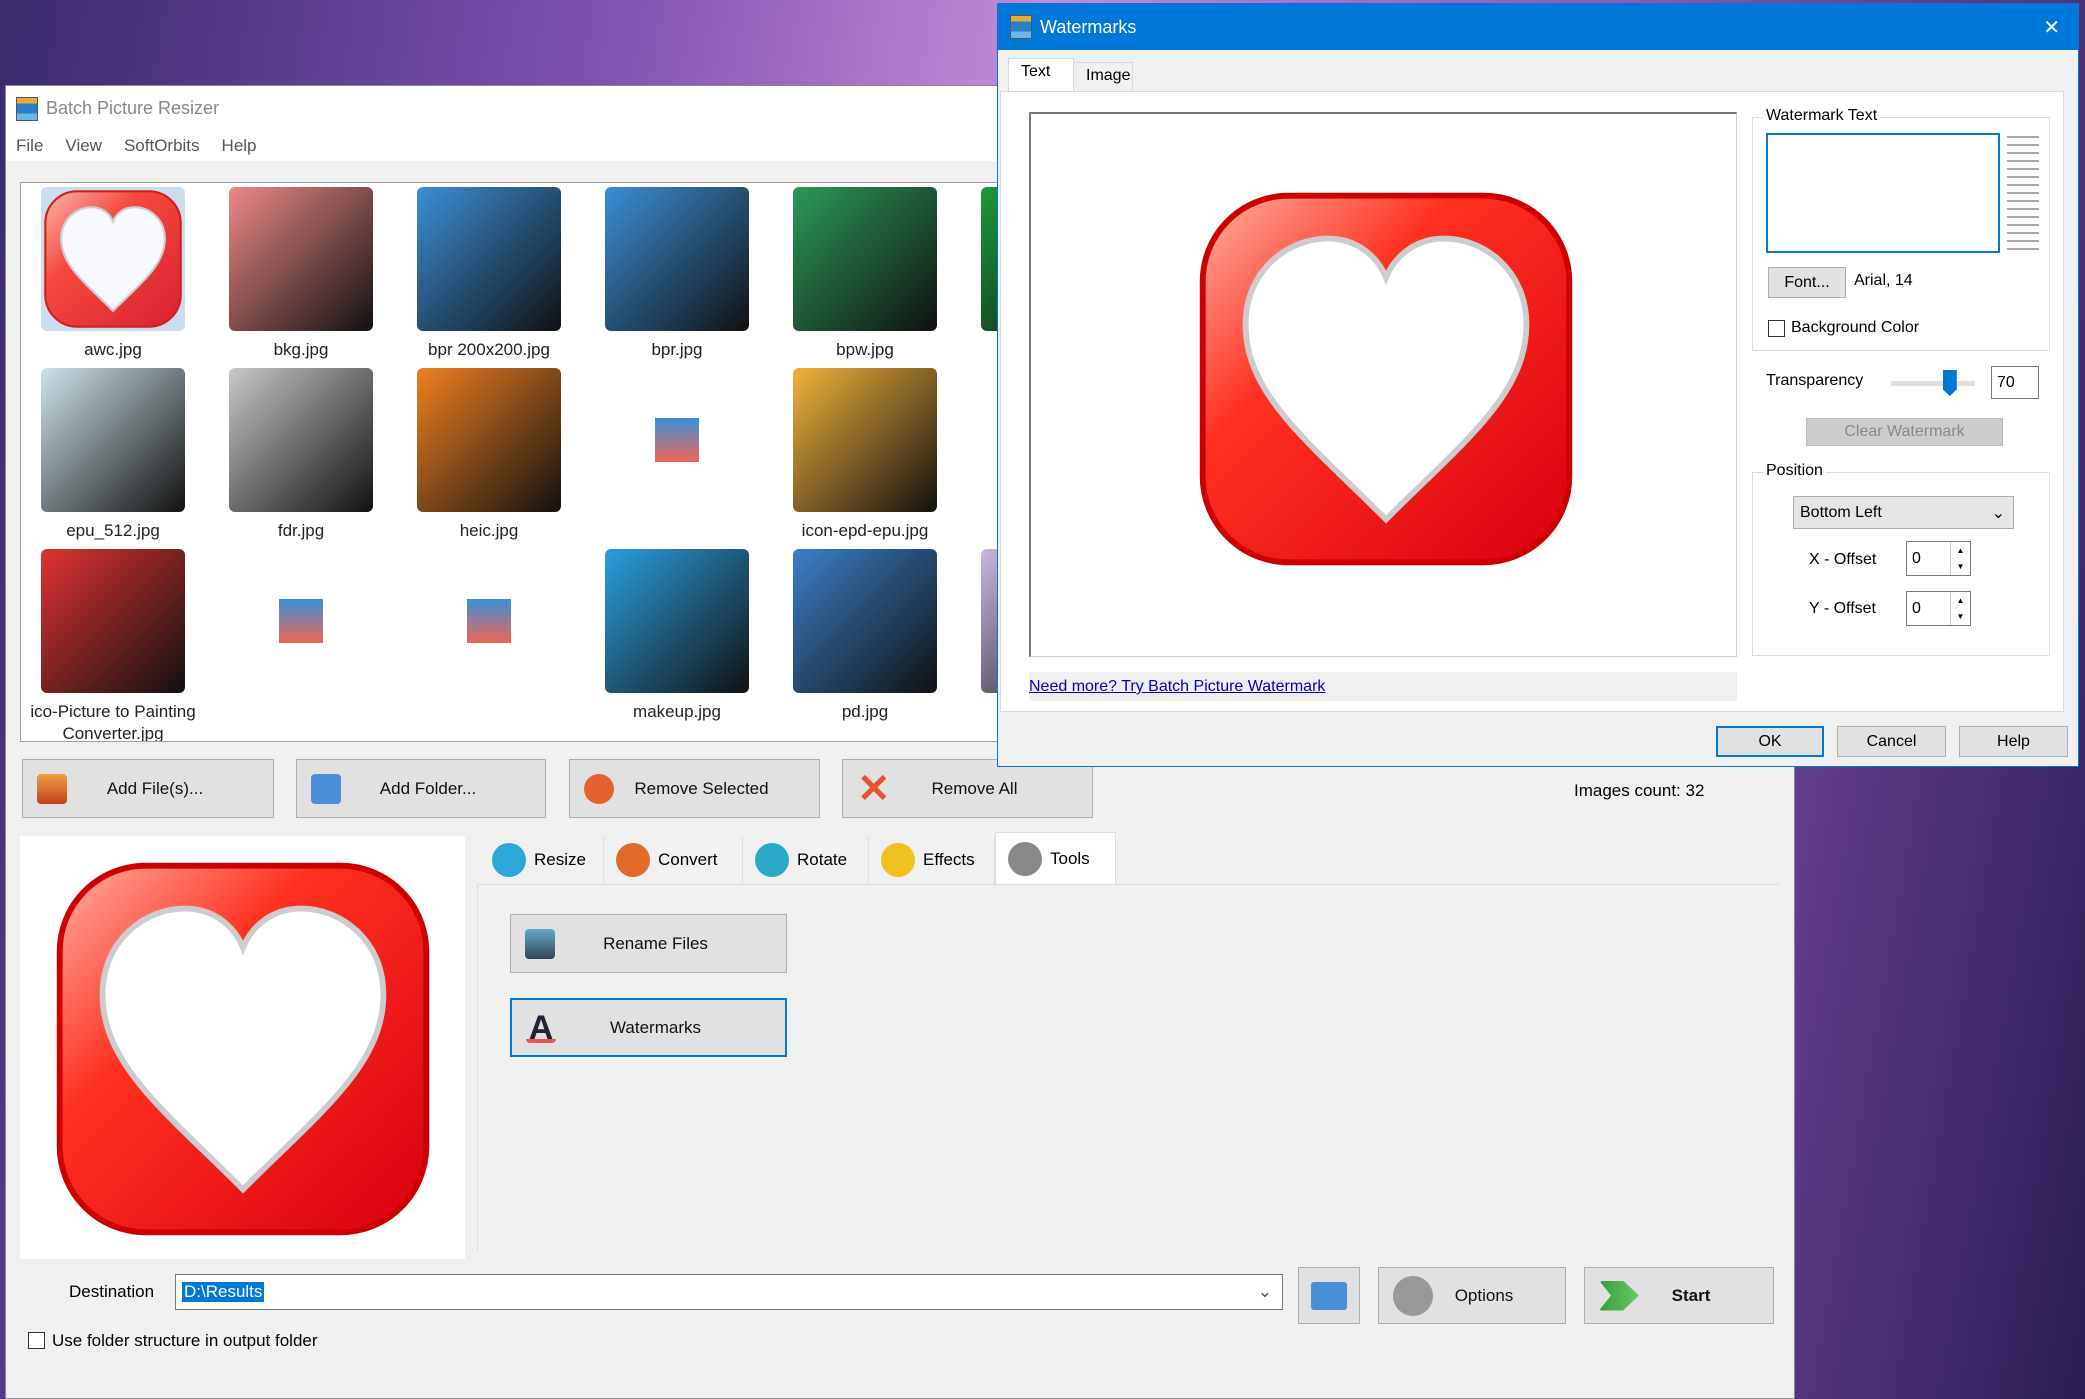 Image resolution: width=2085 pixels, height=1399 pixels. Describe the element at coordinates (673, 860) in the screenshot. I see `tab-convert: Convert` at that location.